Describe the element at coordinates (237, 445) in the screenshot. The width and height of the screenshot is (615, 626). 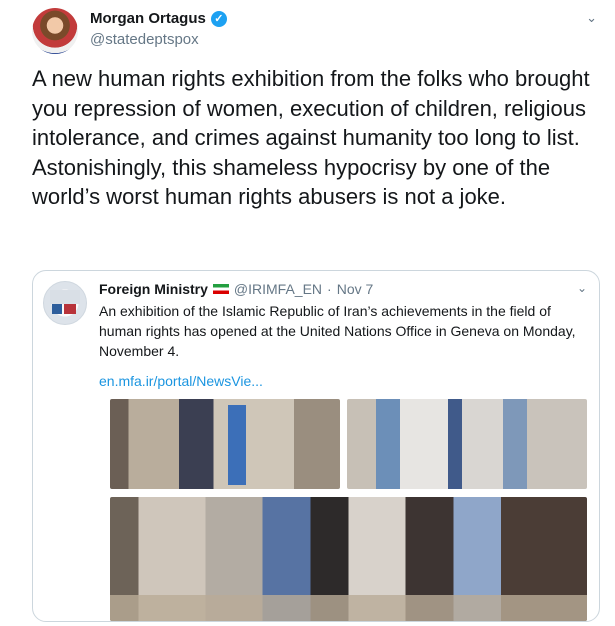
I see `un-flag` at that location.